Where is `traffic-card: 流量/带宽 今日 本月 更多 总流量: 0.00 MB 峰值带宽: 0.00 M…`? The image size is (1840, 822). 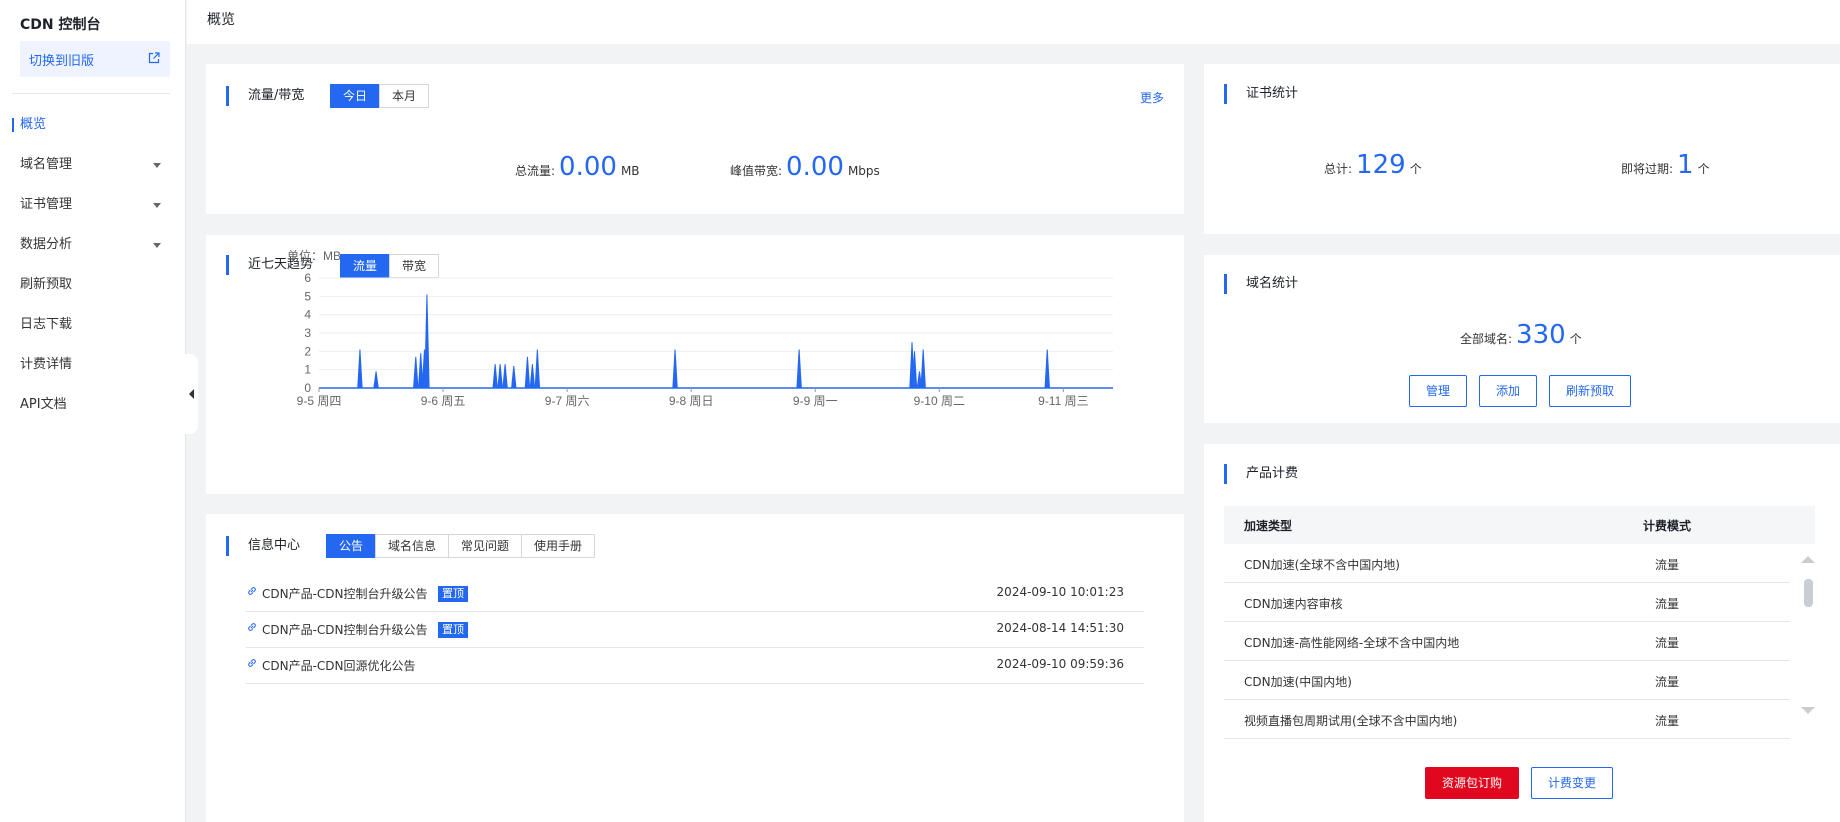 traffic-card: 流量/带宽 今日 本月 更多 总流量: 0.00 MB 峰值带宽: 0.00 M… is located at coordinates (695, 139).